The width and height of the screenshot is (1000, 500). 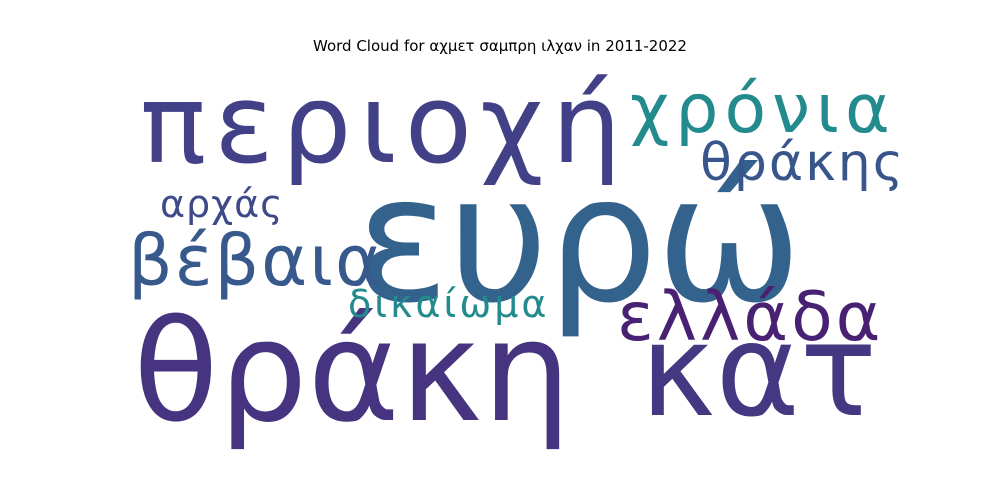 What do you see at coordinates (384, 124) in the screenshot?
I see `word-3: περιοχή` at bounding box center [384, 124].